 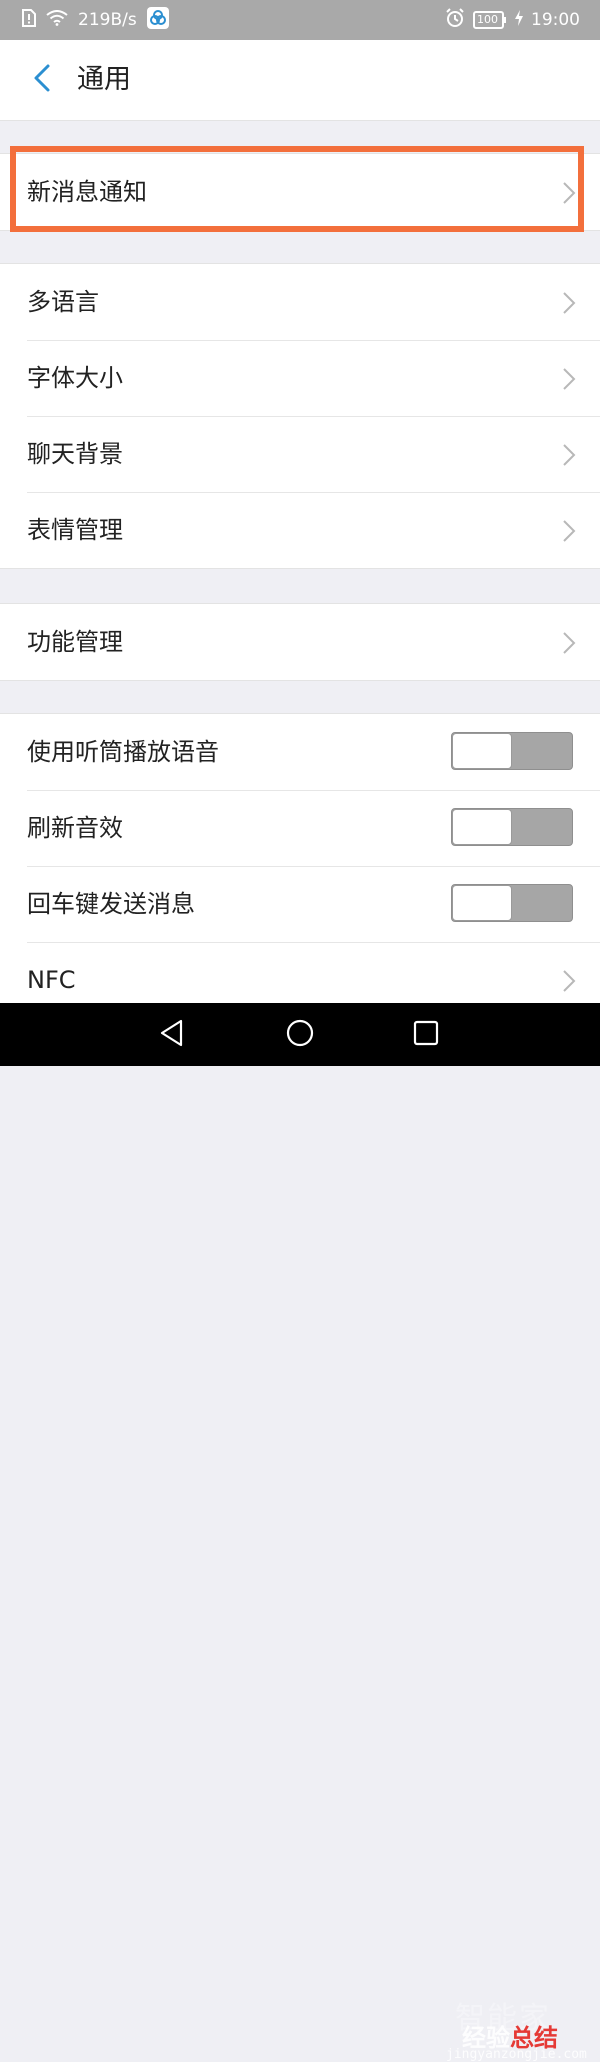 I want to click on settings-group-display: 多语言 字体大小 聊天背景 表情管理, so click(x=300, y=416).